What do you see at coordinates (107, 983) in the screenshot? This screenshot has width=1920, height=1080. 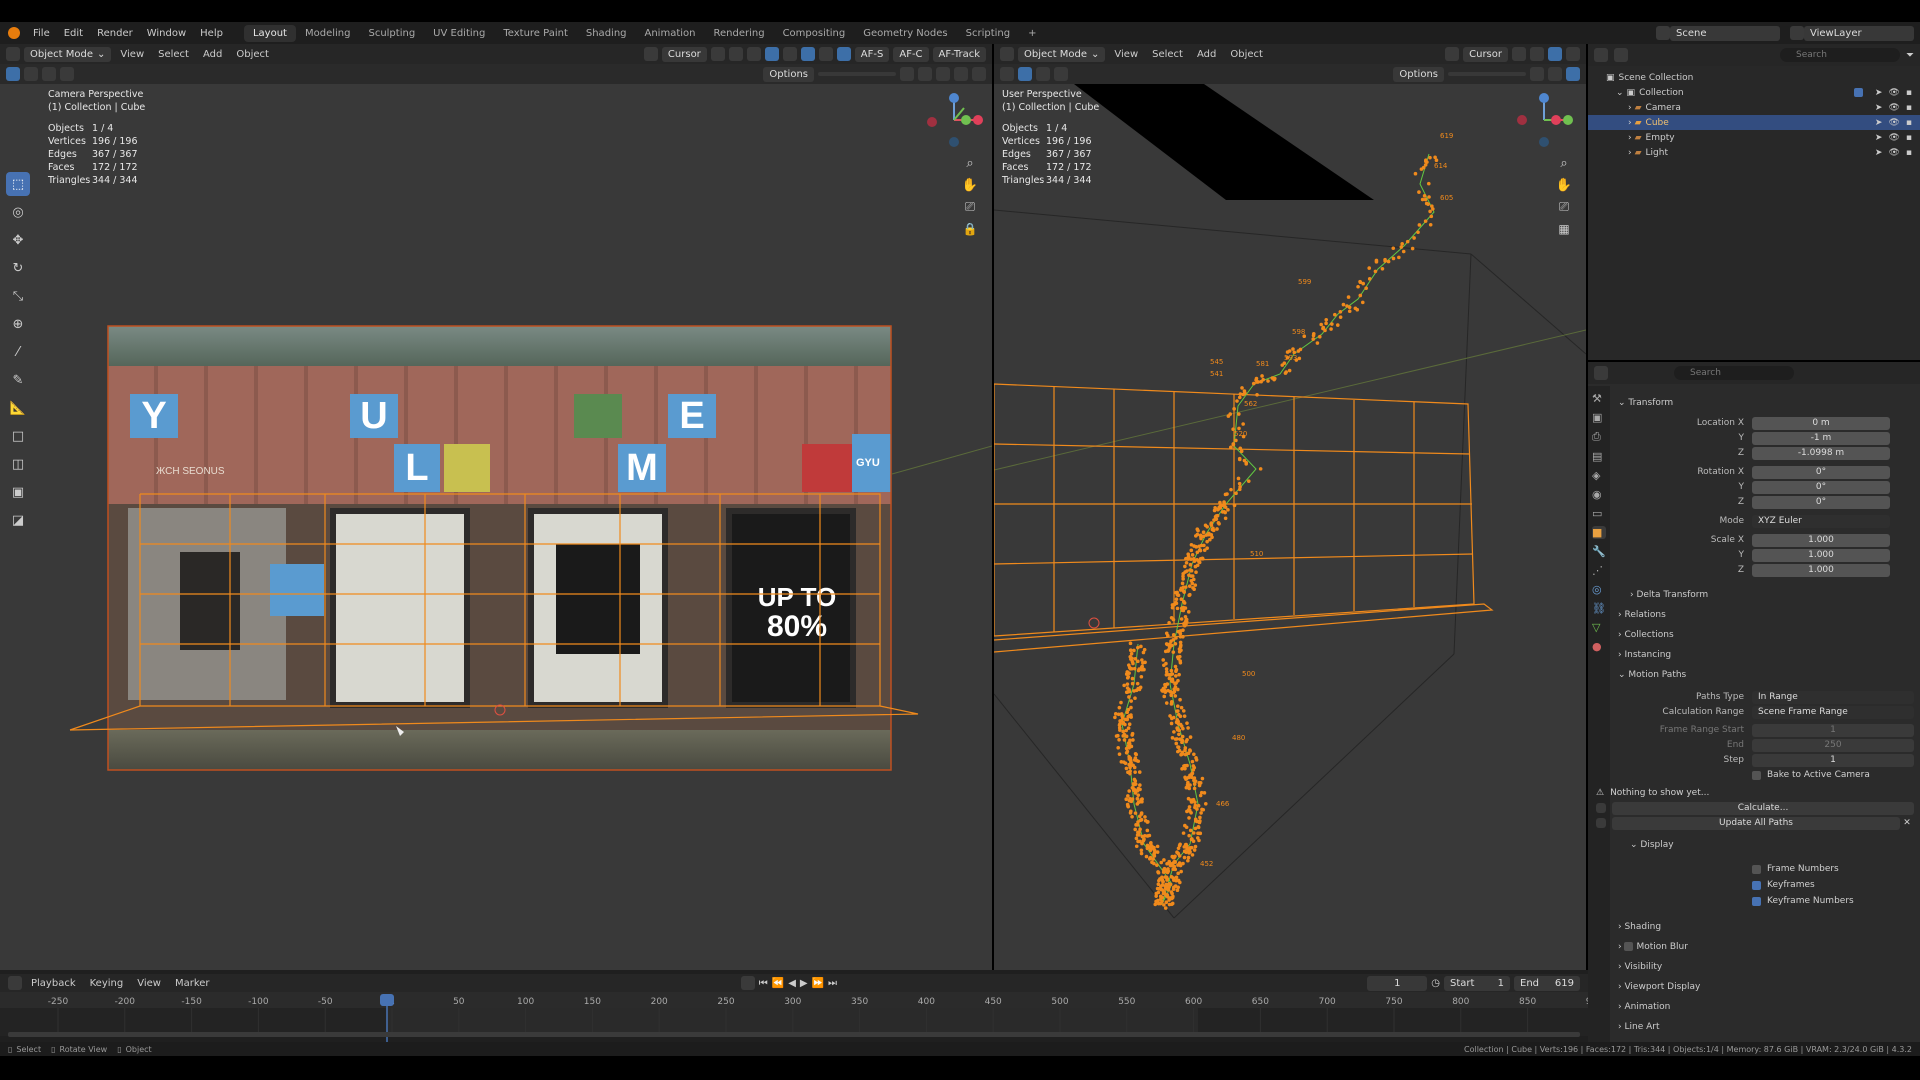 I see `timeline-menu-keying: Keying` at bounding box center [107, 983].